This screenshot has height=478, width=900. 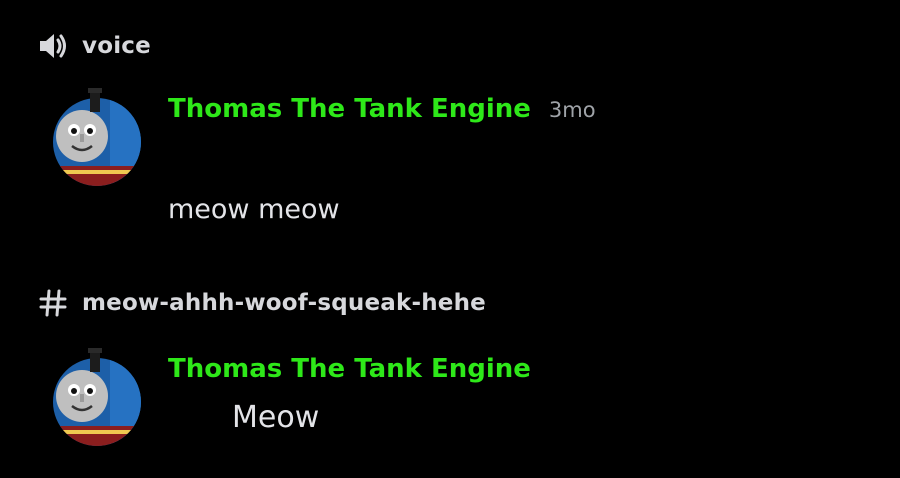 What do you see at coordinates (254, 209) in the screenshot?
I see `message-text: meow meow` at bounding box center [254, 209].